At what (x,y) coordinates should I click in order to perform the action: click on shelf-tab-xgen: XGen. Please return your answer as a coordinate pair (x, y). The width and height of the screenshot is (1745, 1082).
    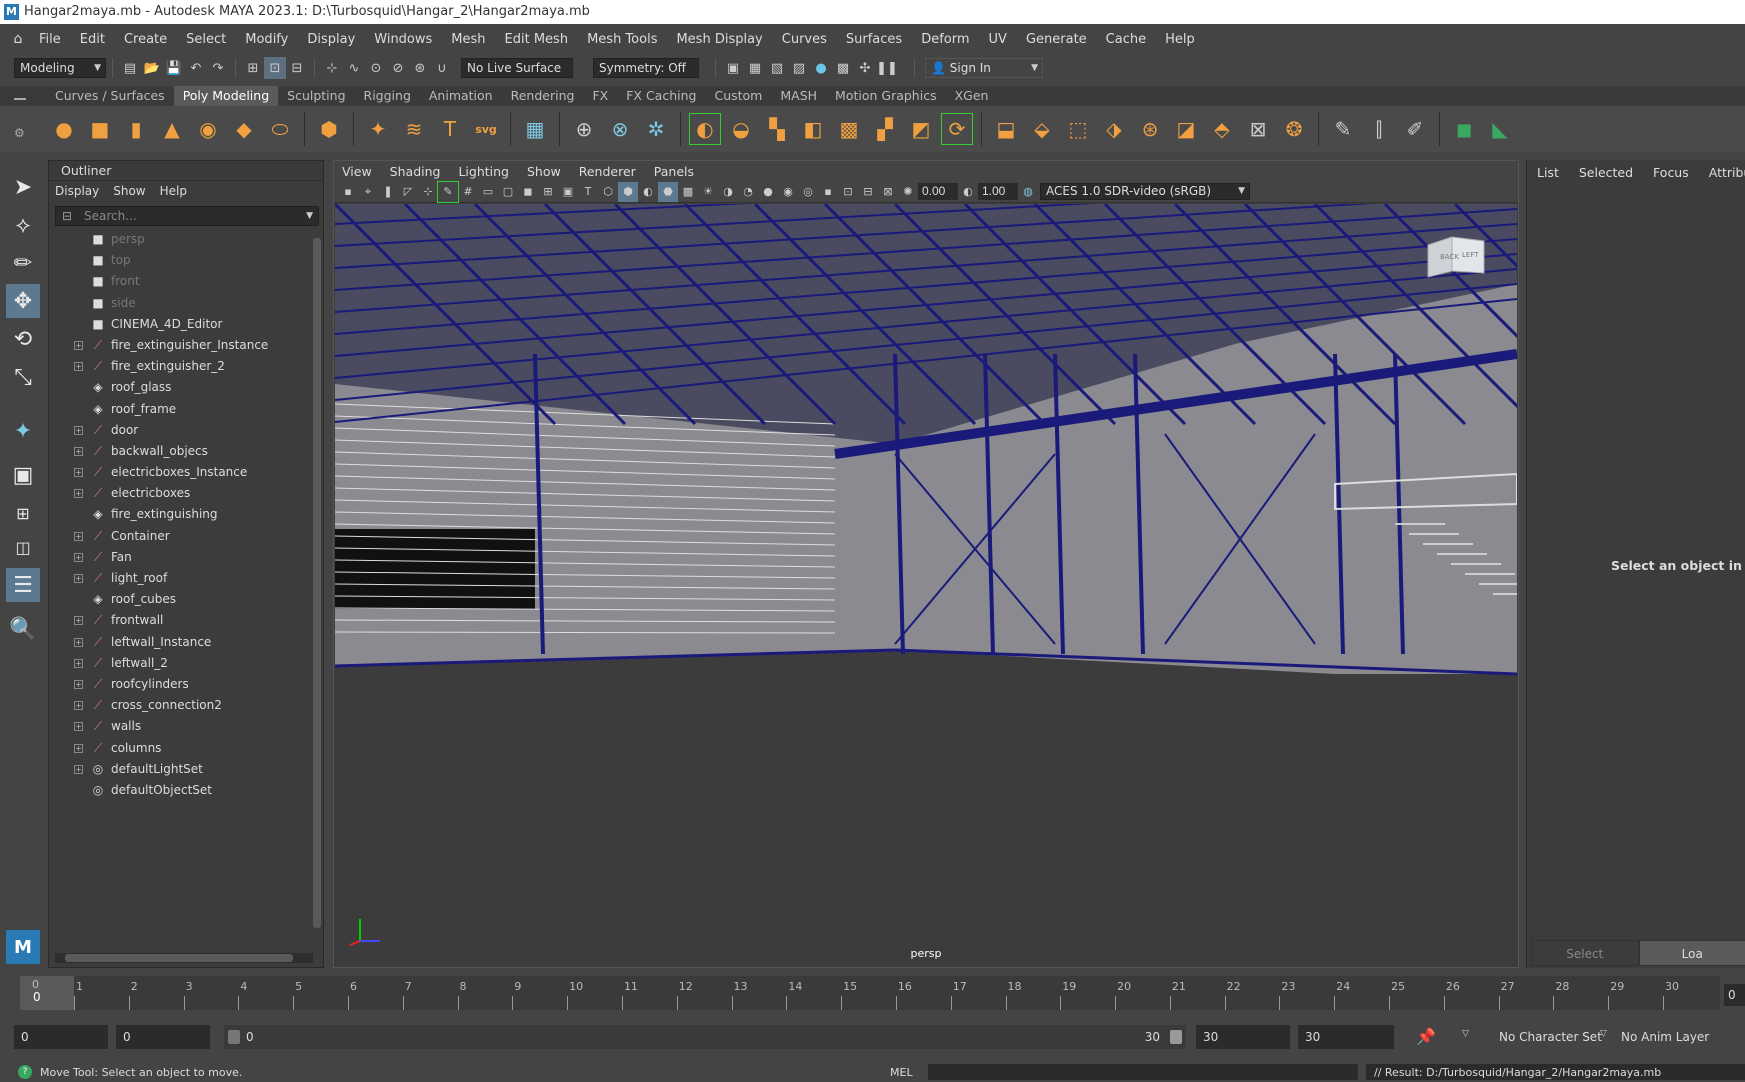
    Looking at the image, I should click on (972, 96).